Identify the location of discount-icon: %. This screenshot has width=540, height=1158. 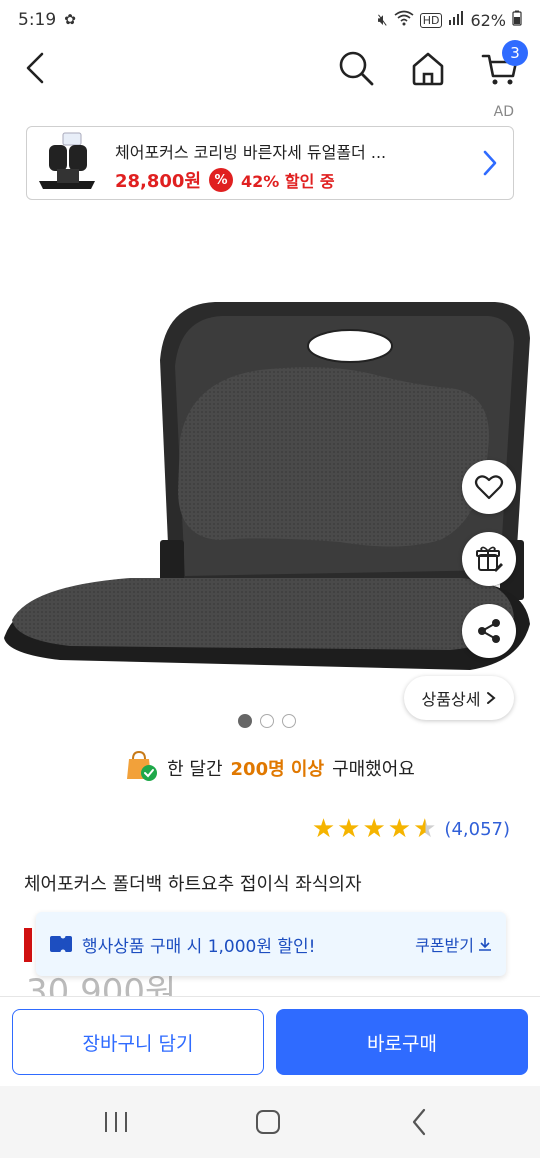
(221, 180).